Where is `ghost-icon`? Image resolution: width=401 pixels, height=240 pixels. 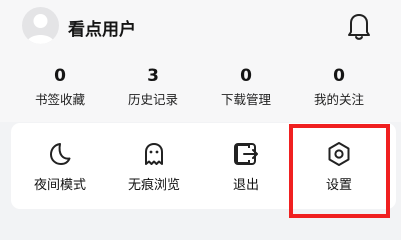 ghost-icon is located at coordinates (154, 154).